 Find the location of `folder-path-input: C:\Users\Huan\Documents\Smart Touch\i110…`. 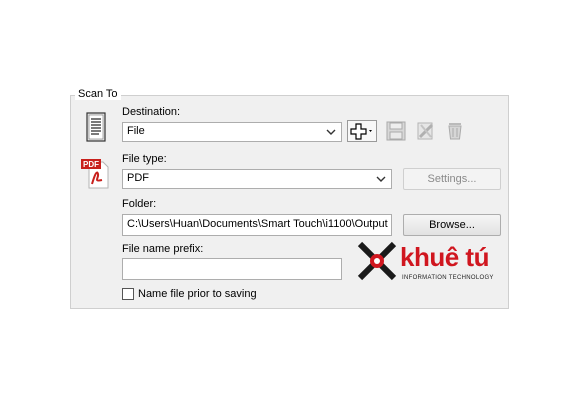

folder-path-input: C:\Users\Huan\Documents\Smart Touch\i110… is located at coordinates (257, 225).